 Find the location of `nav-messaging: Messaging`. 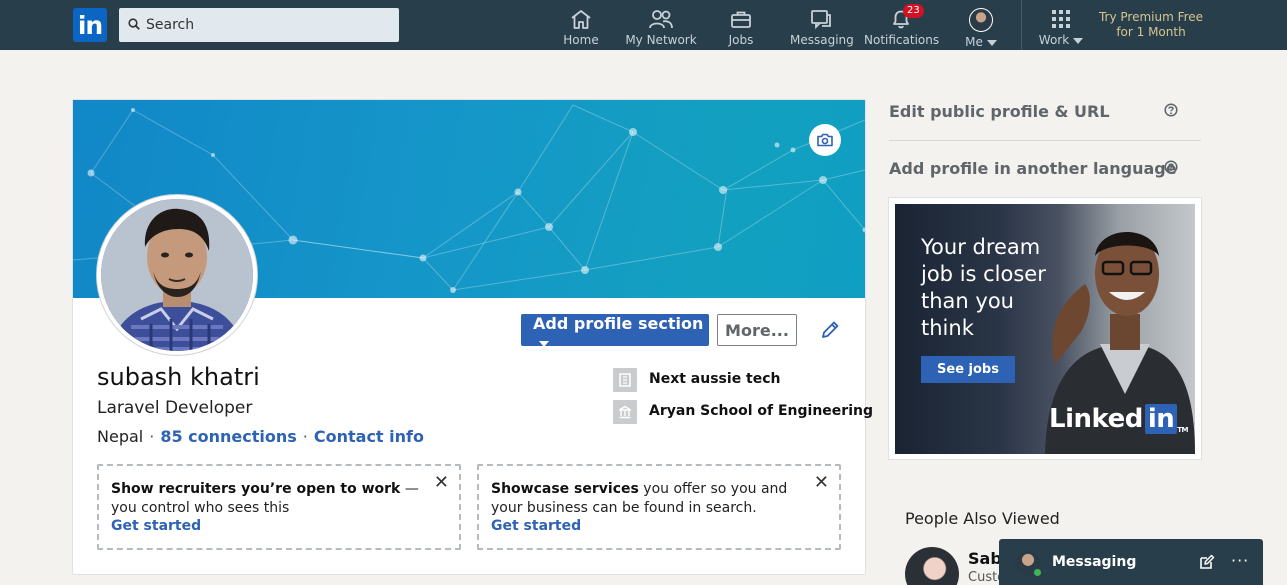

nav-messaging: Messaging is located at coordinates (822, 25).